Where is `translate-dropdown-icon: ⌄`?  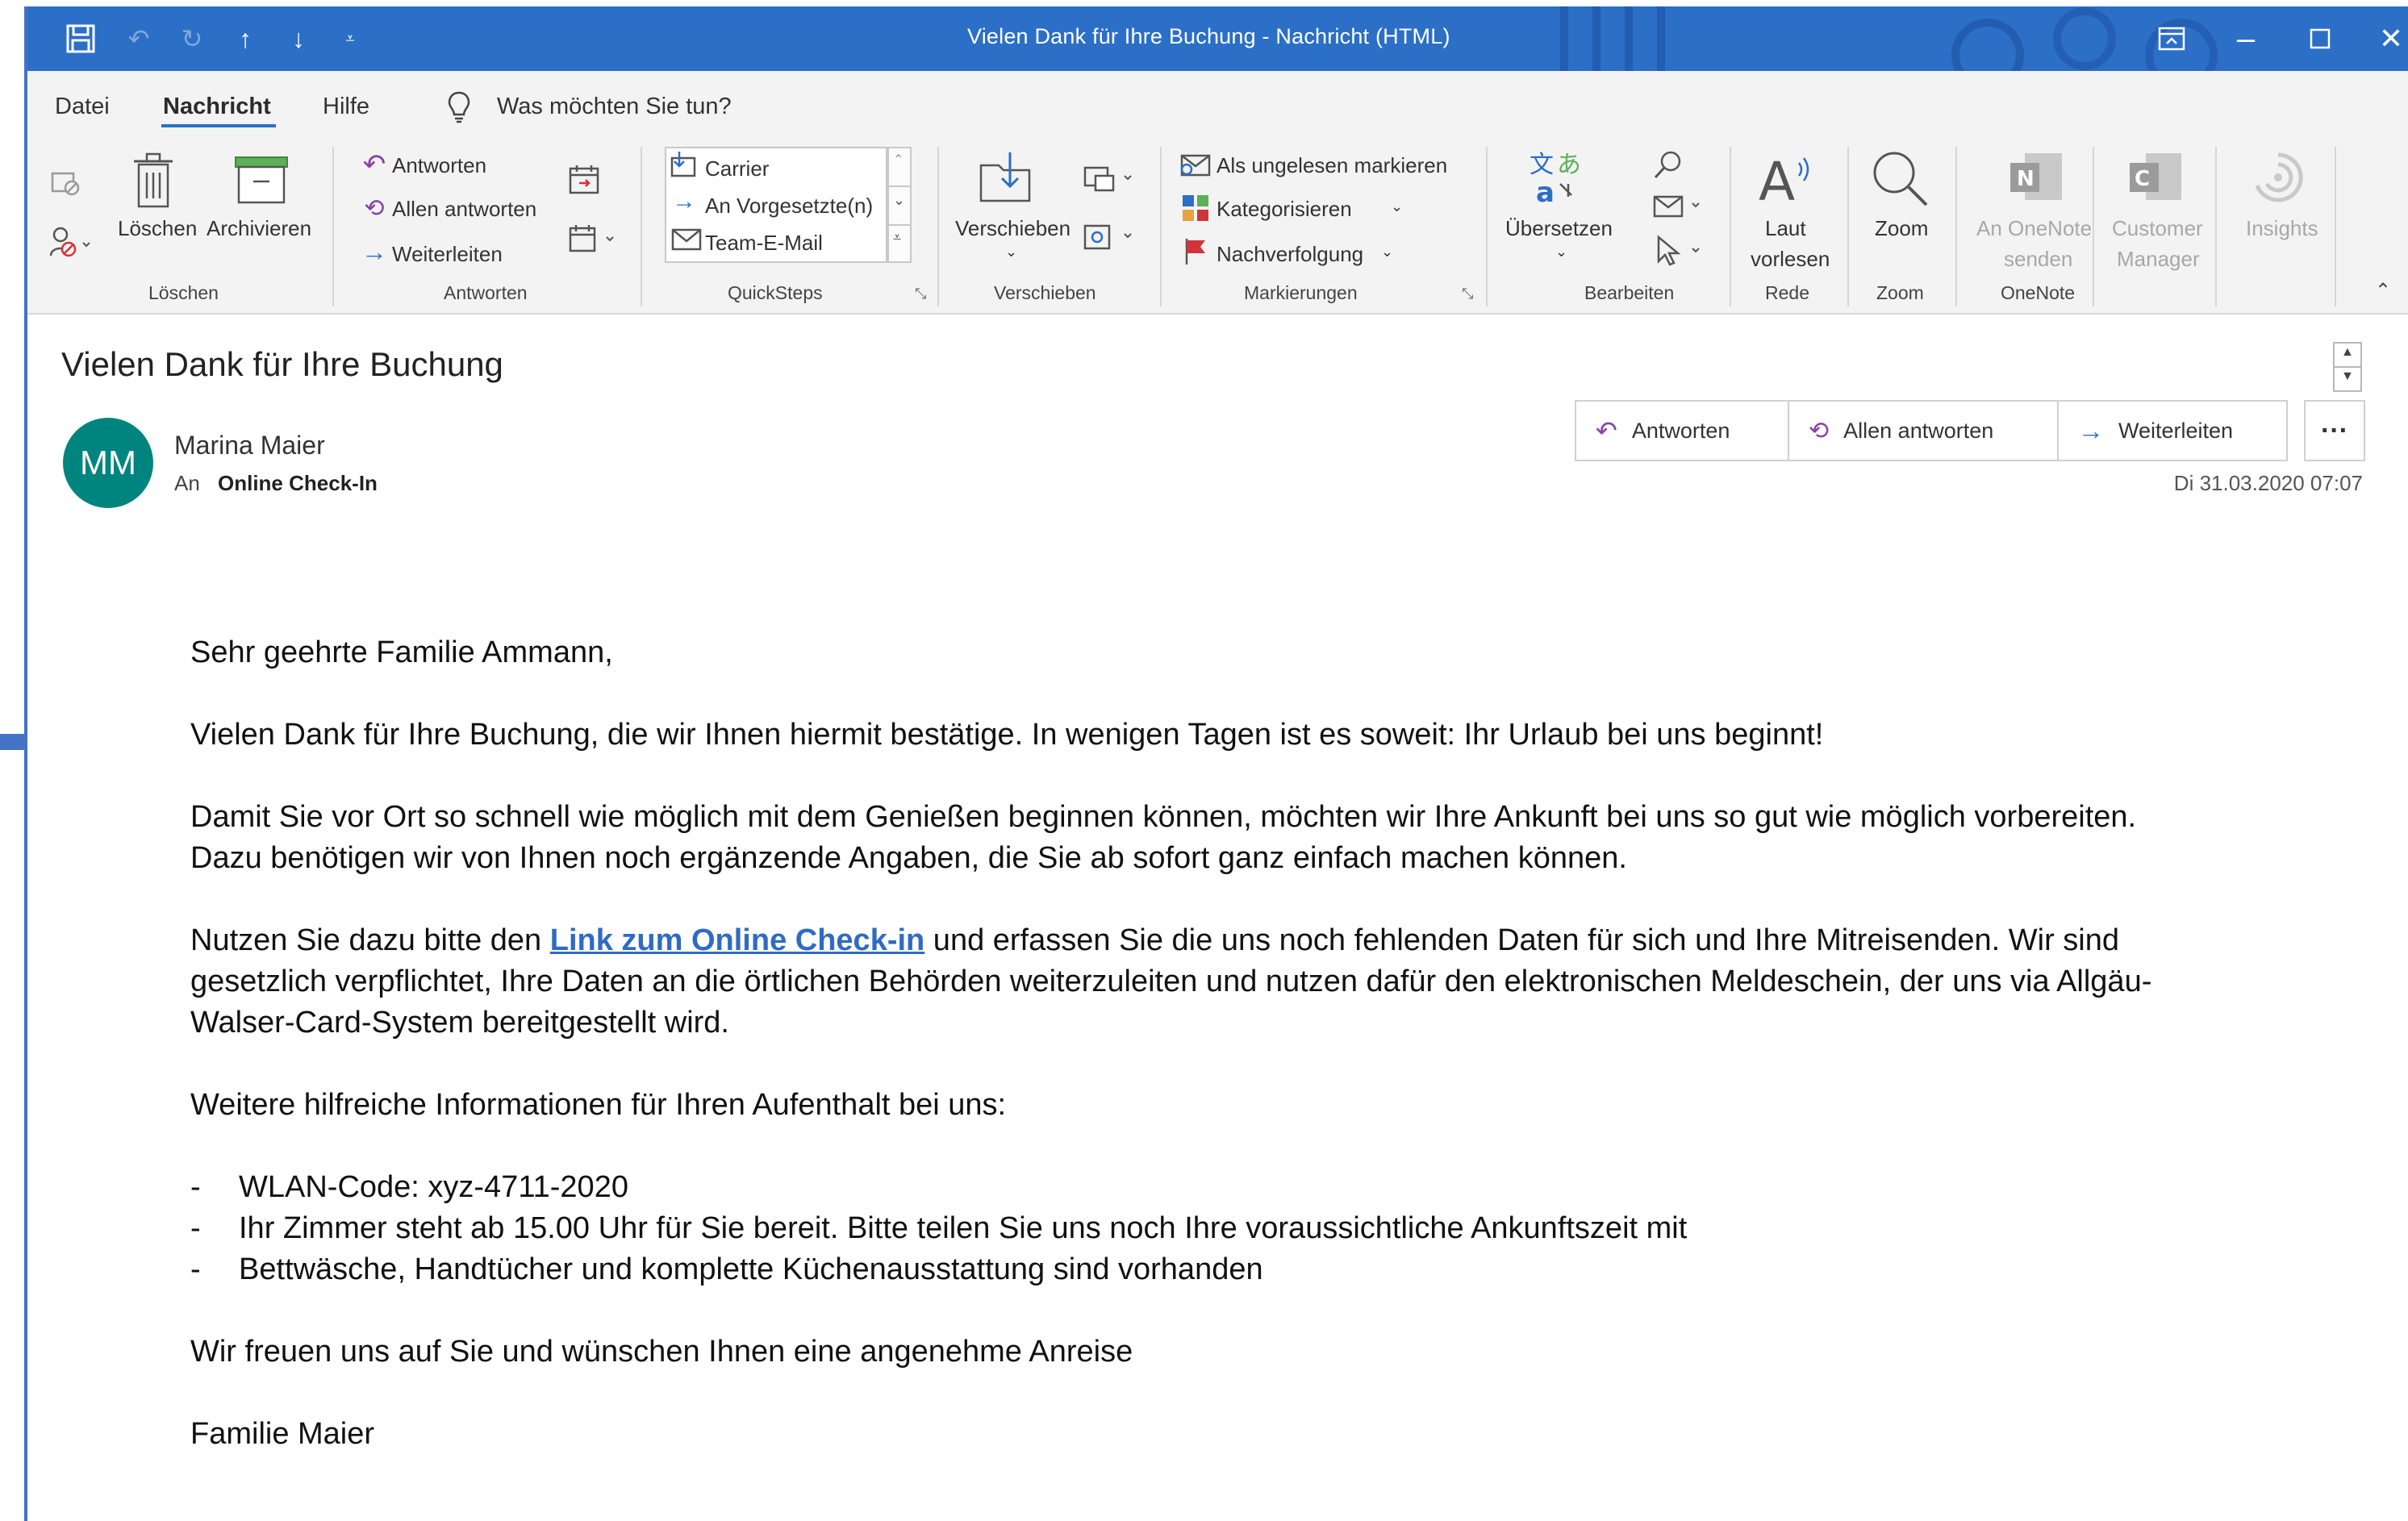 translate-dropdown-icon: ⌄ is located at coordinates (1561, 252).